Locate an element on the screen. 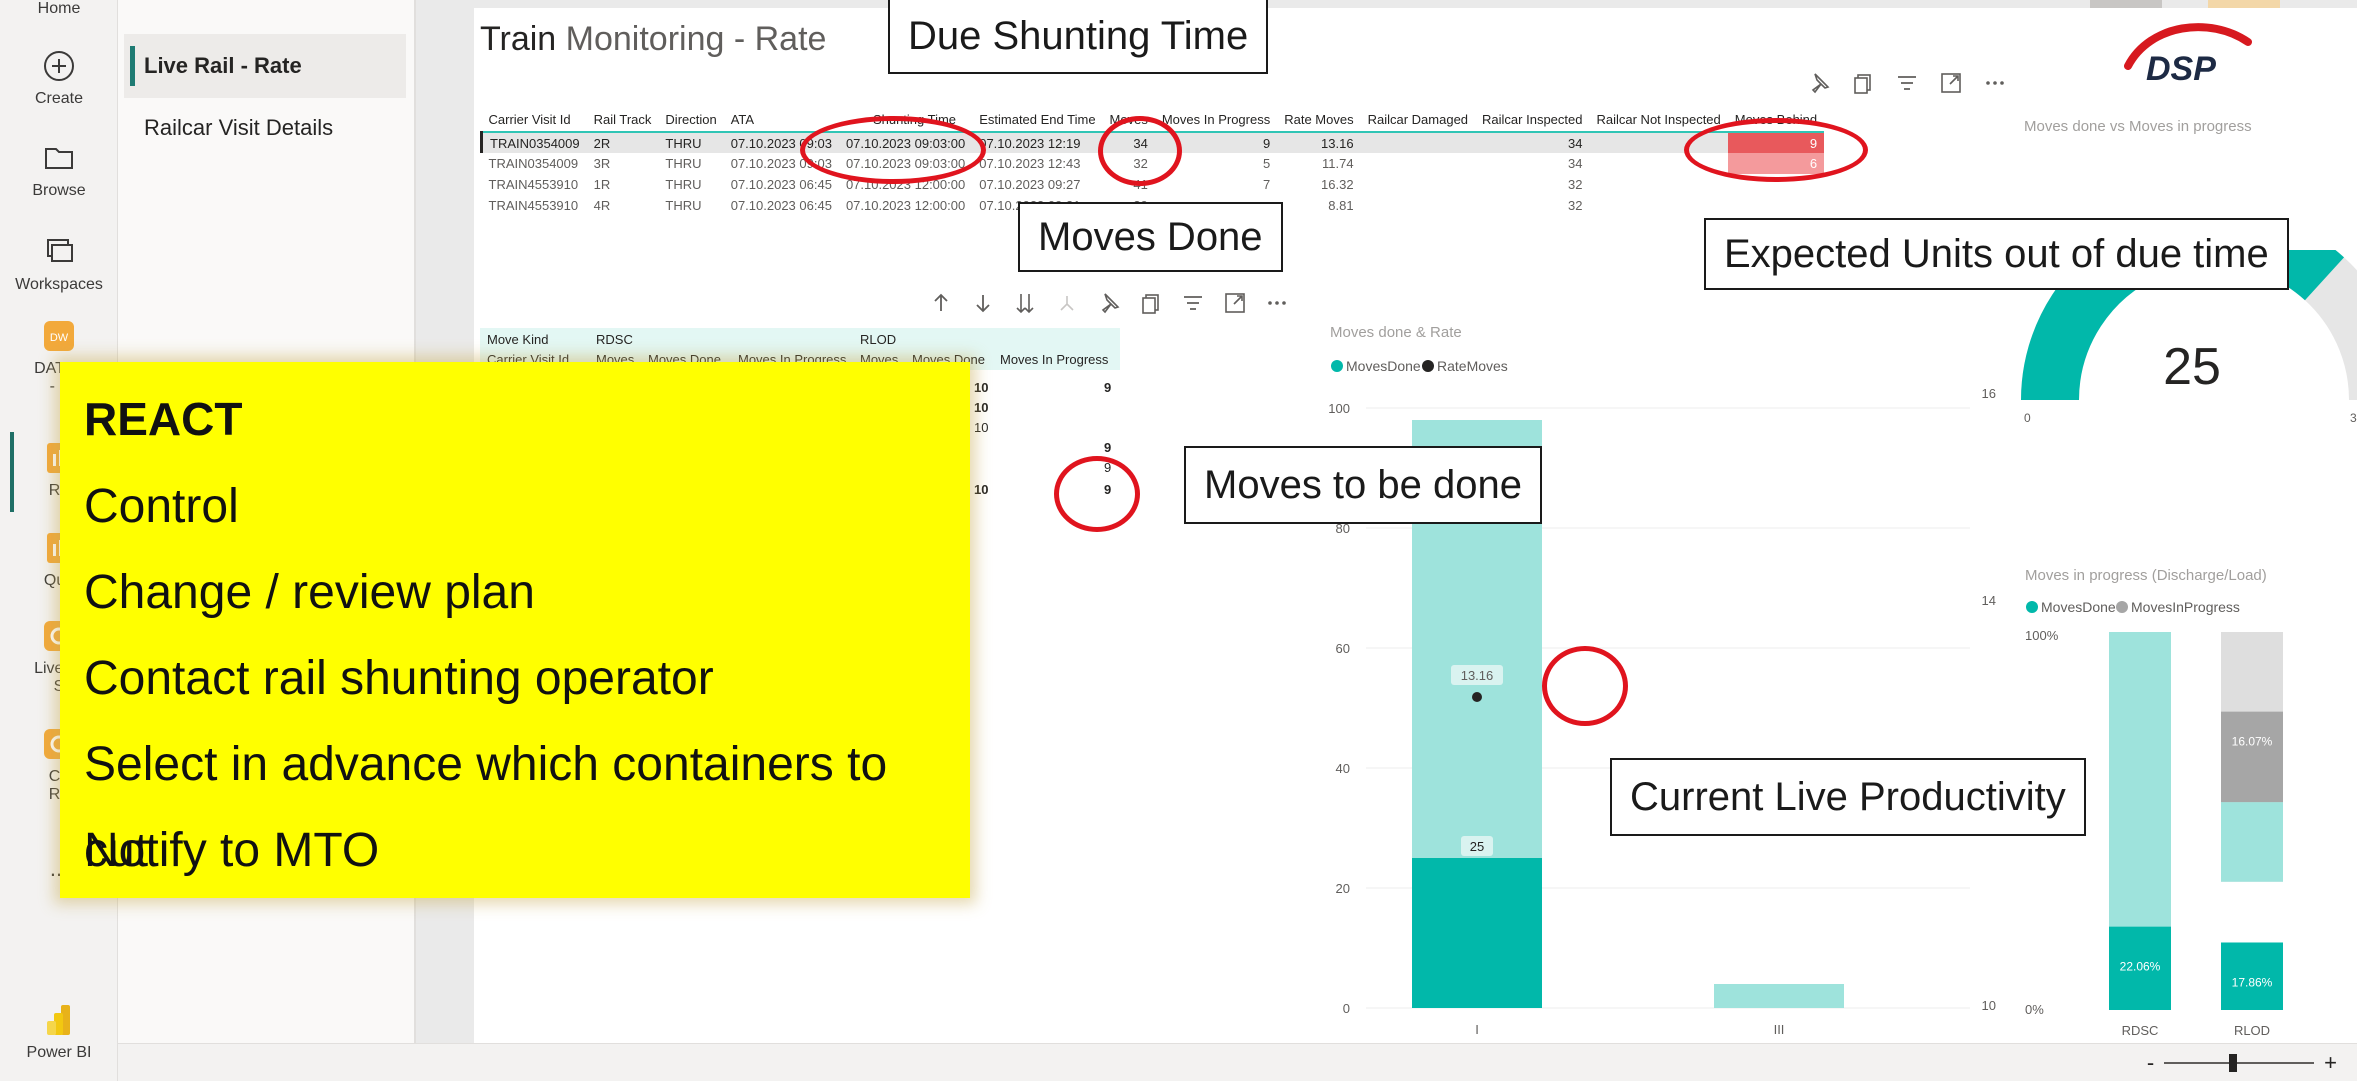 The width and height of the screenshot is (2357, 1081). nav-create: Create is located at coordinates (59, 78).